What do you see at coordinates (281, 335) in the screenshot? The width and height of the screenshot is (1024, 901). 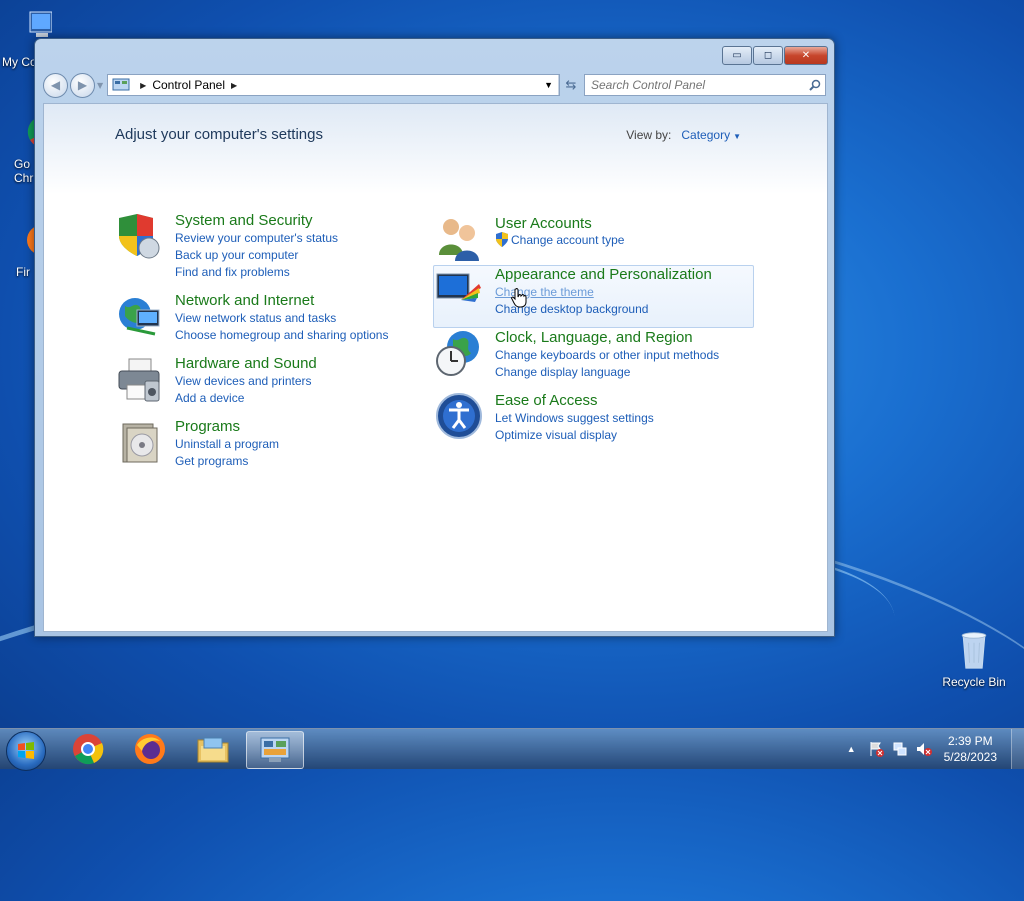 I see `link-homegroup: Choose homegroup and sharing options` at bounding box center [281, 335].